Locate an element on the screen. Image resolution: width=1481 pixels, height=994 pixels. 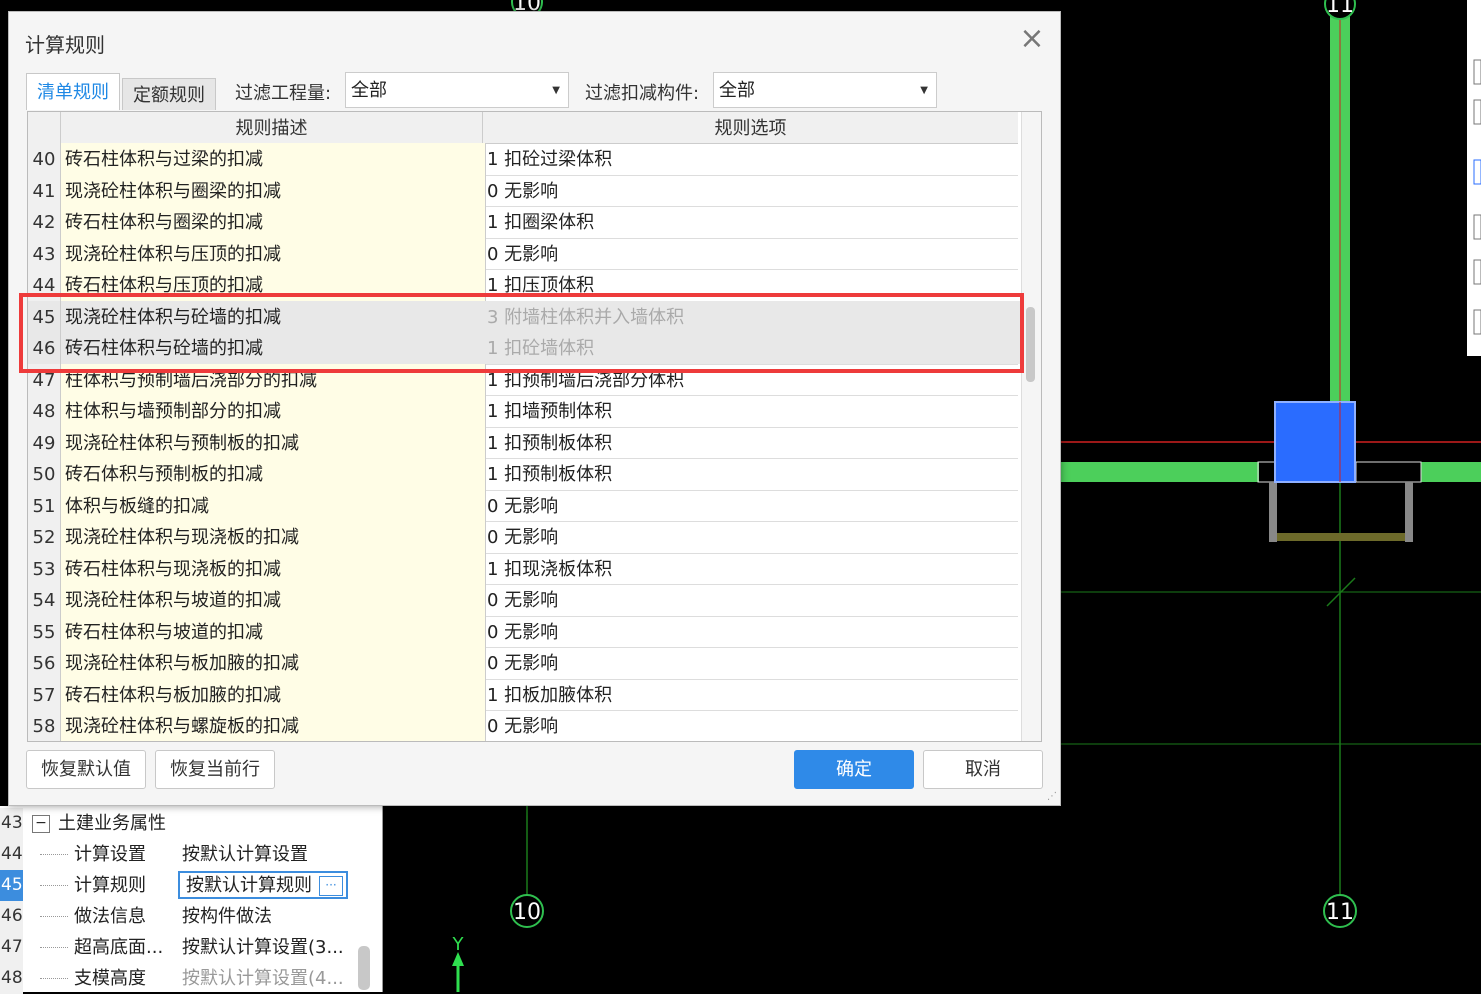
row-number: 54 is located at coordinates (44, 600).